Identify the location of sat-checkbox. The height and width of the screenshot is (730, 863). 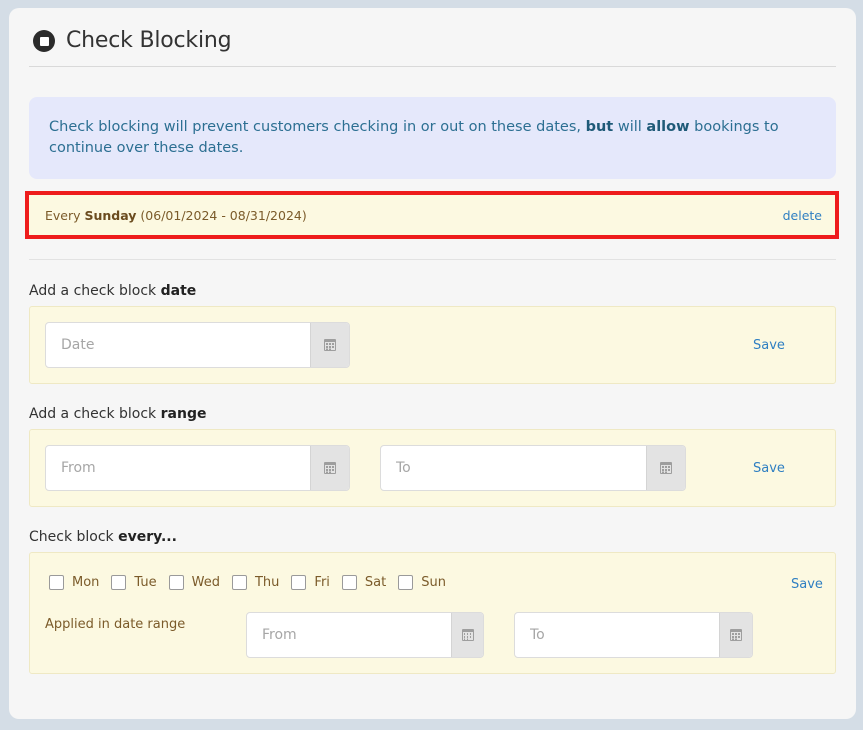
(349, 582).